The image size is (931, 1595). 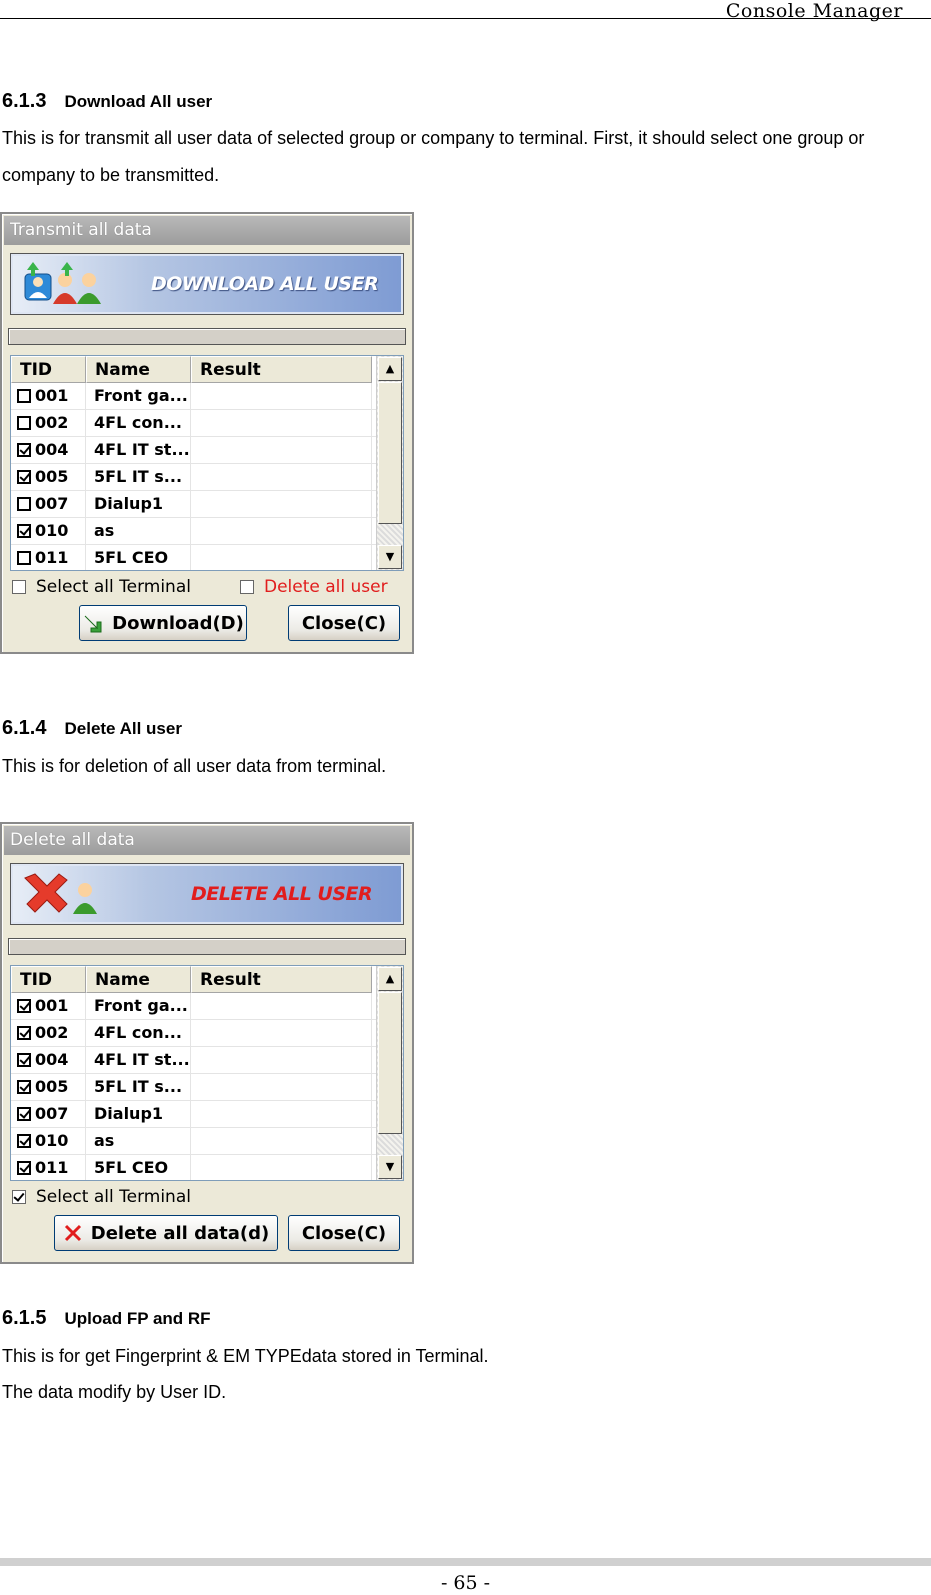 What do you see at coordinates (465, 18) in the screenshot?
I see `header-rule` at bounding box center [465, 18].